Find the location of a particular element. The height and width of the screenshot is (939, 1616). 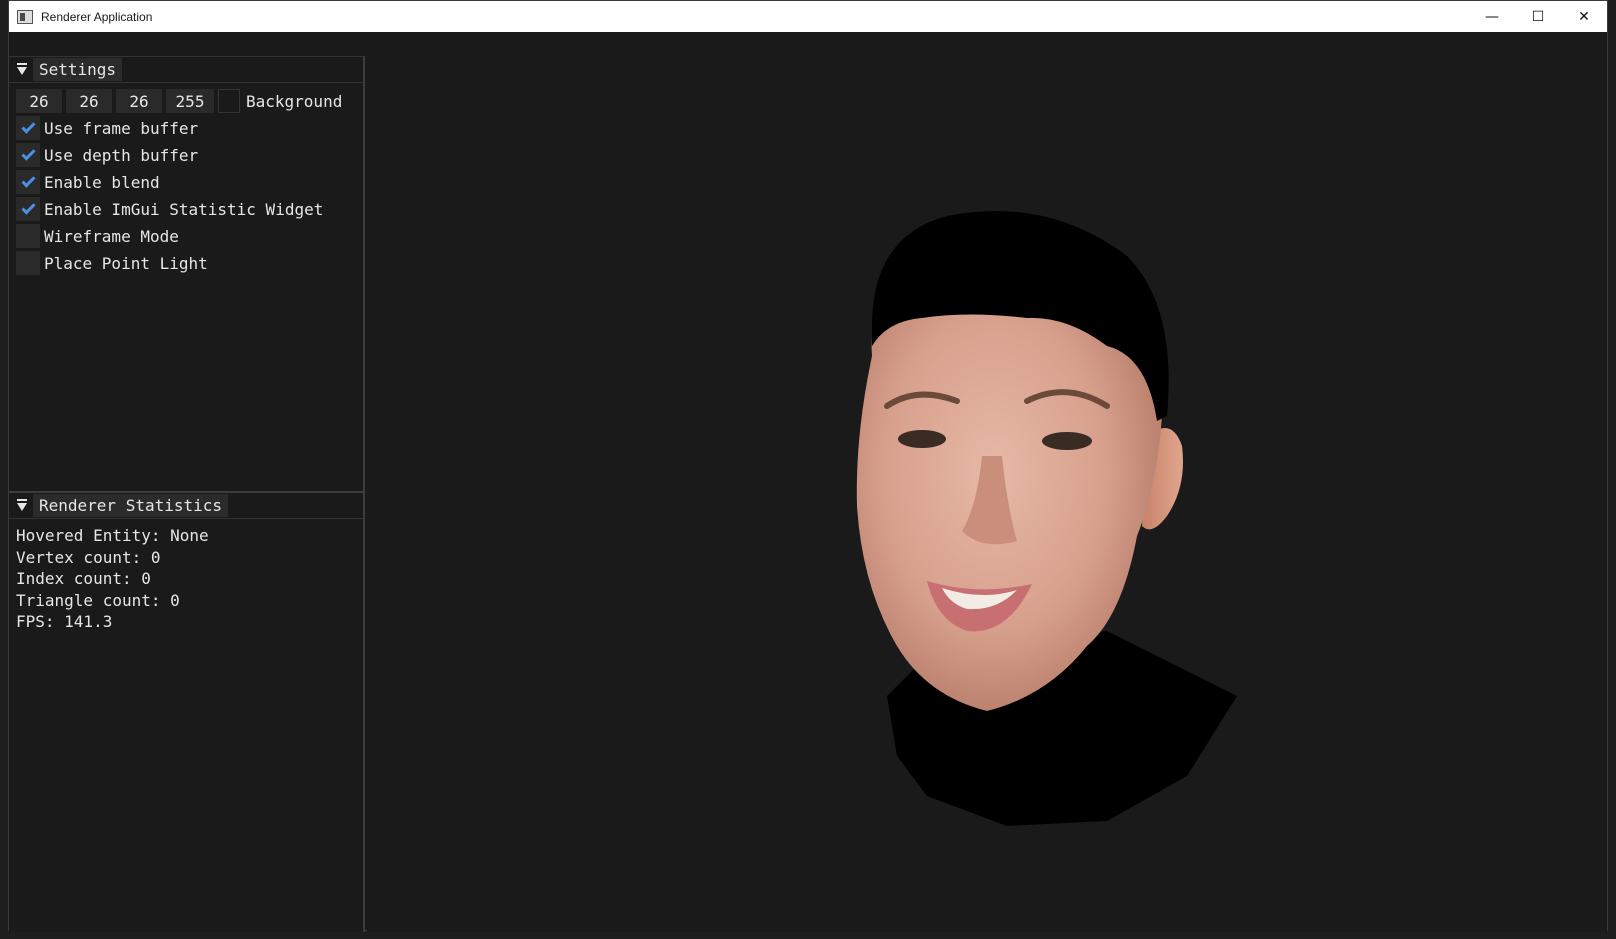

background-r-input: 26 is located at coordinates (39, 101).